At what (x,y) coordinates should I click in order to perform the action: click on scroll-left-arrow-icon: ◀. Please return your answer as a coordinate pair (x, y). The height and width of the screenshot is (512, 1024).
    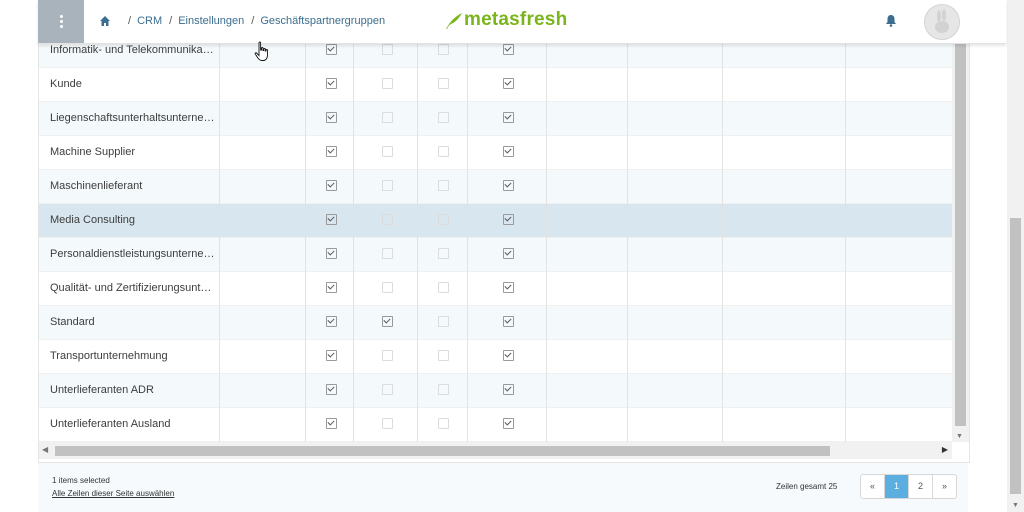
    Looking at the image, I should click on (45, 449).